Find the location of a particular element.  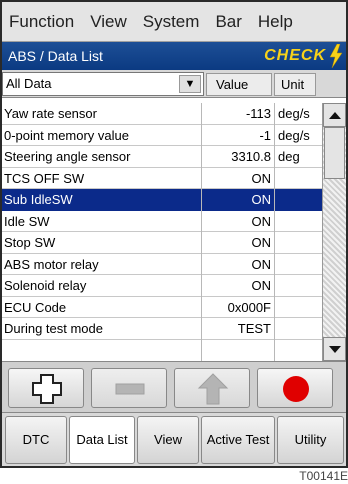

tab-data-list-label: Data List is located at coordinates (102, 439).